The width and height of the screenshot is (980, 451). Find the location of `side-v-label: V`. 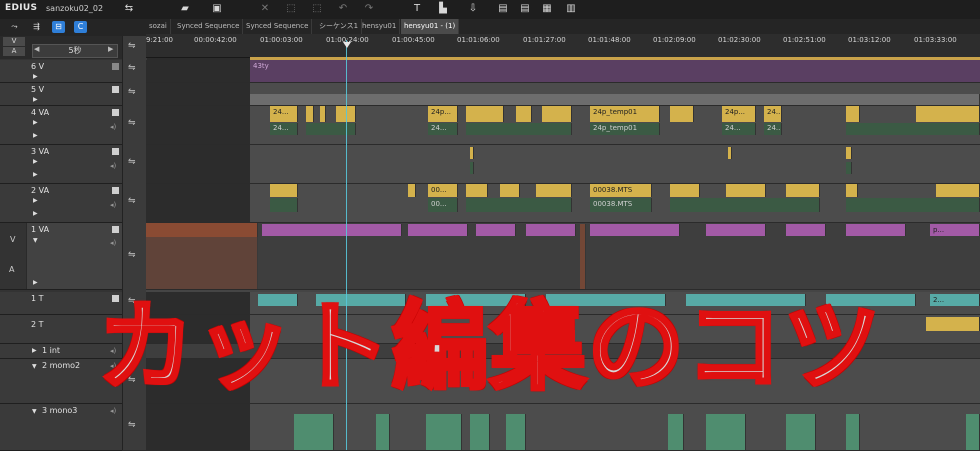

side-v-label: V is located at coordinates (12, 239).